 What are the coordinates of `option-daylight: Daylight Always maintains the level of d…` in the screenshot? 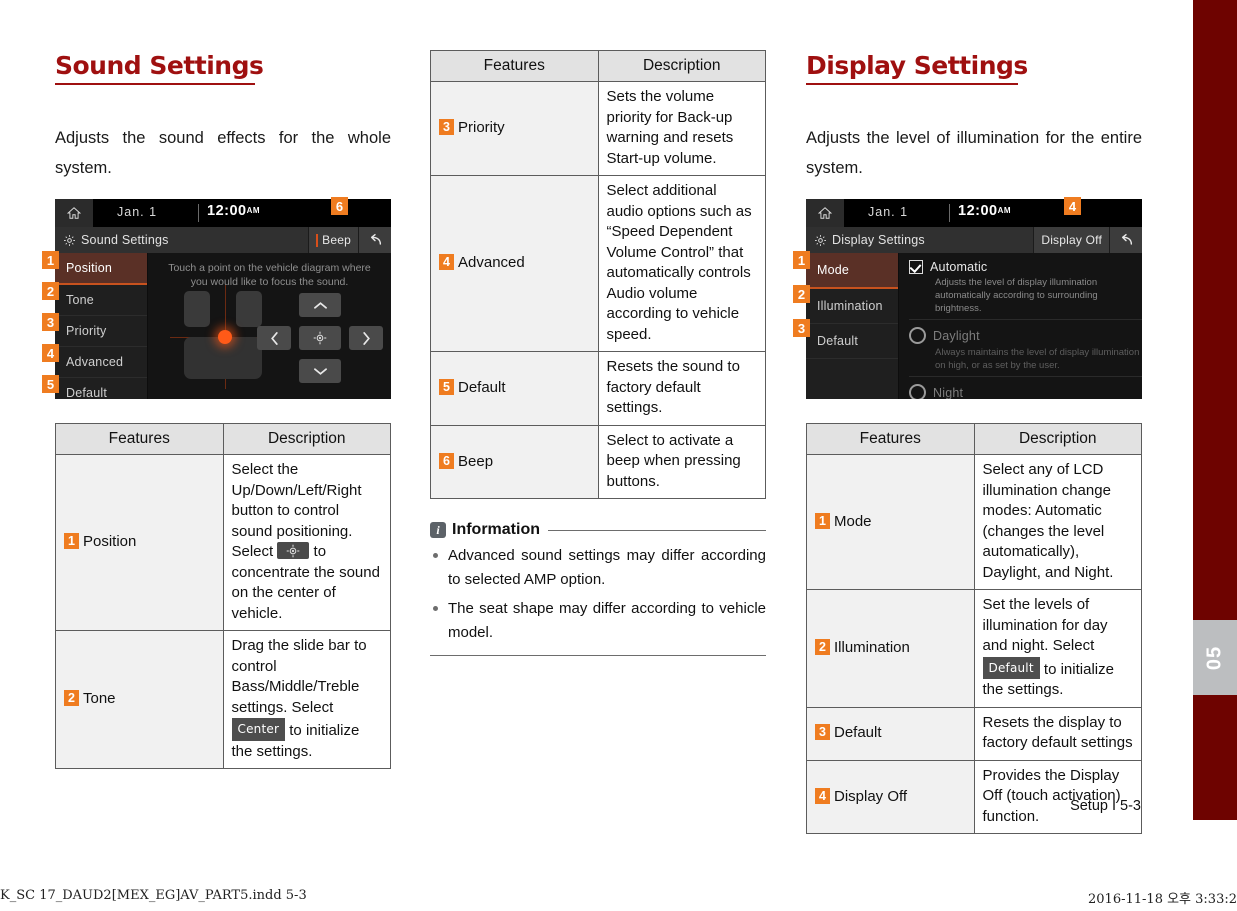 It's located at (1020, 348).